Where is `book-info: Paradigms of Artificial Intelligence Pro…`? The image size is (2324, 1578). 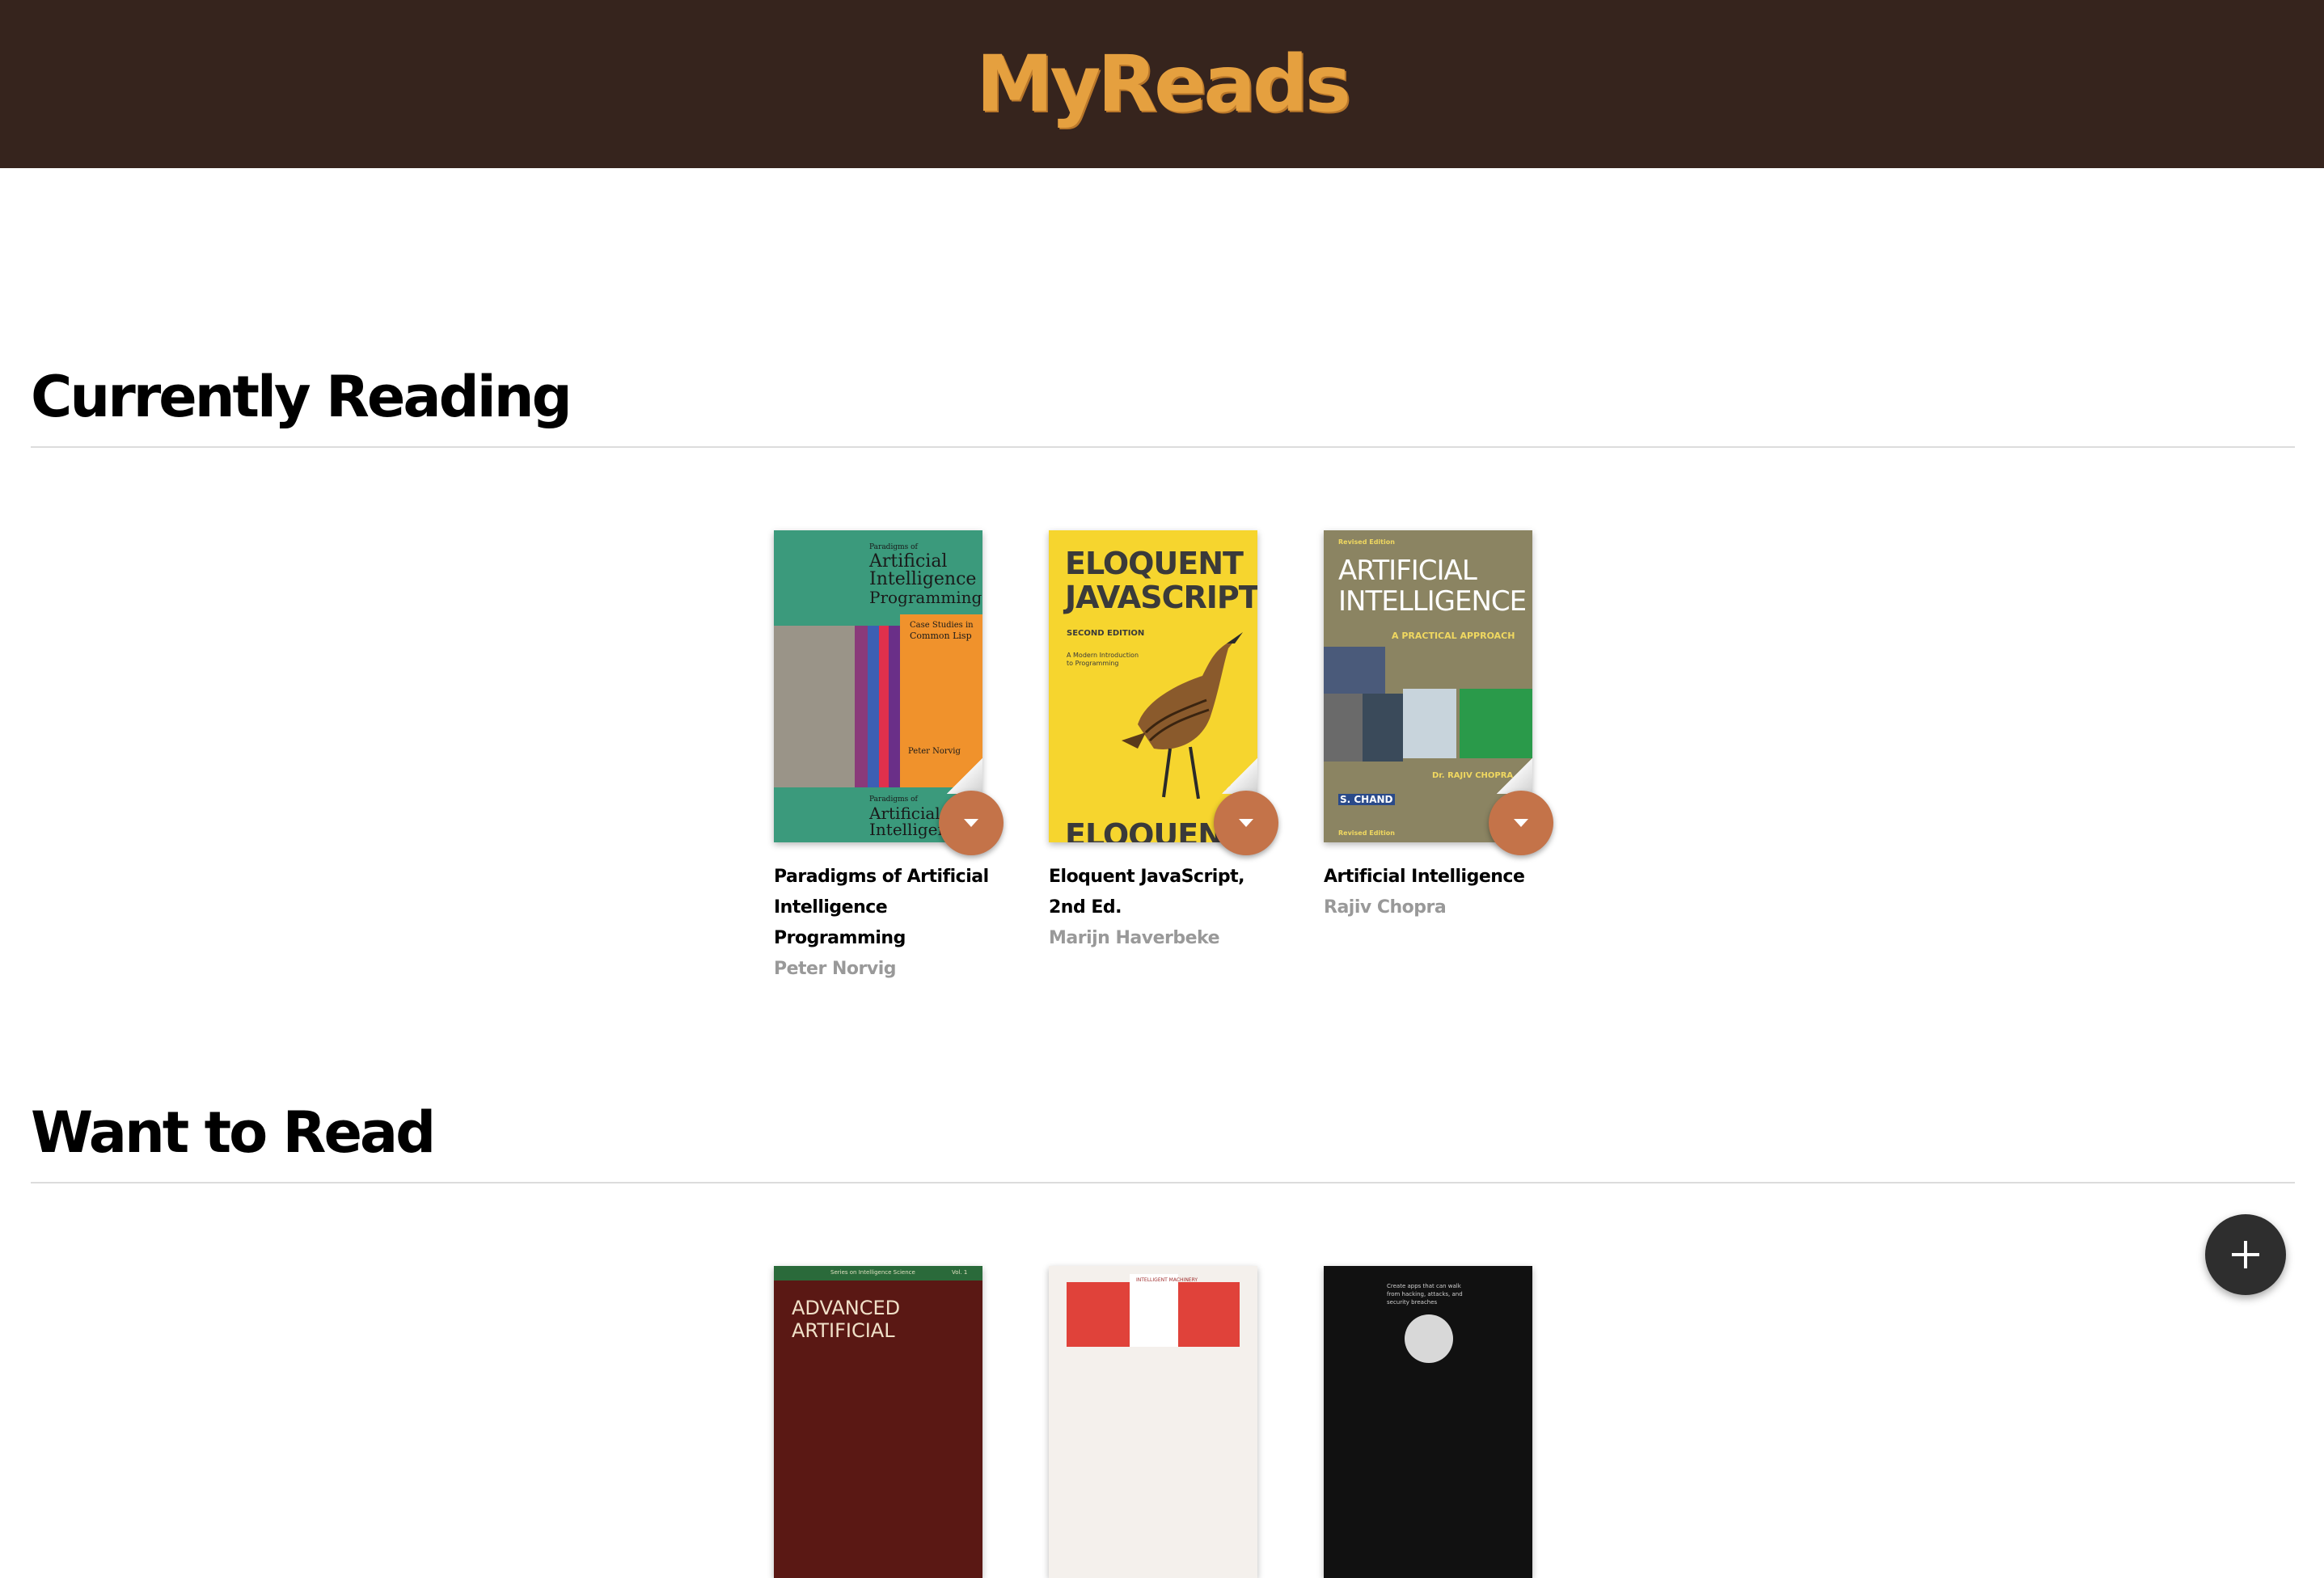 book-info: Paradigms of Artificial Intelligence Pro… is located at coordinates (891, 924).